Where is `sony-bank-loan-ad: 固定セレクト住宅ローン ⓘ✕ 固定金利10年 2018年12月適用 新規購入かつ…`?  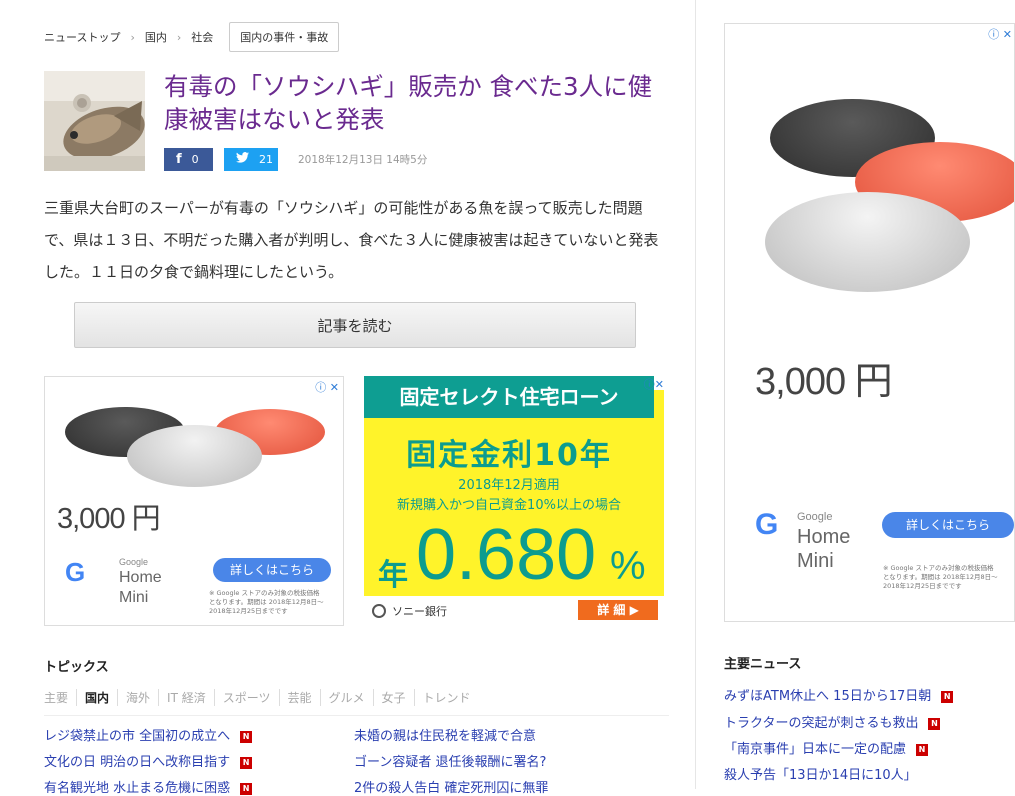 sony-bank-loan-ad: 固定セレクト住宅ローン ⓘ✕ 固定金利10年 2018年12月適用 新規購入かつ… is located at coordinates (514, 501).